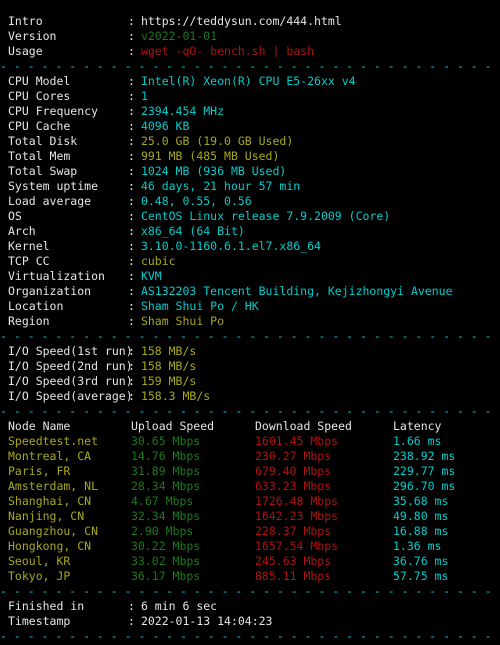 The height and width of the screenshot is (645, 500). Describe the element at coordinates (39, 126) in the screenshot. I see `label-cpu-cache: CPU Cache` at that location.